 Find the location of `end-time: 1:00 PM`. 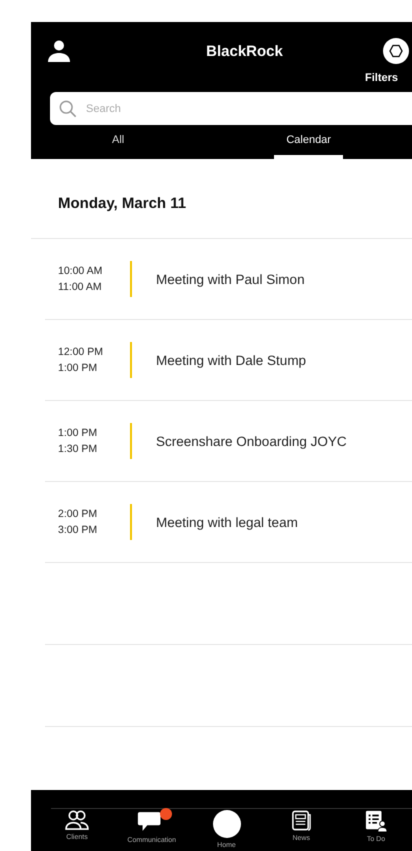

end-time: 1:00 PM is located at coordinates (78, 368).